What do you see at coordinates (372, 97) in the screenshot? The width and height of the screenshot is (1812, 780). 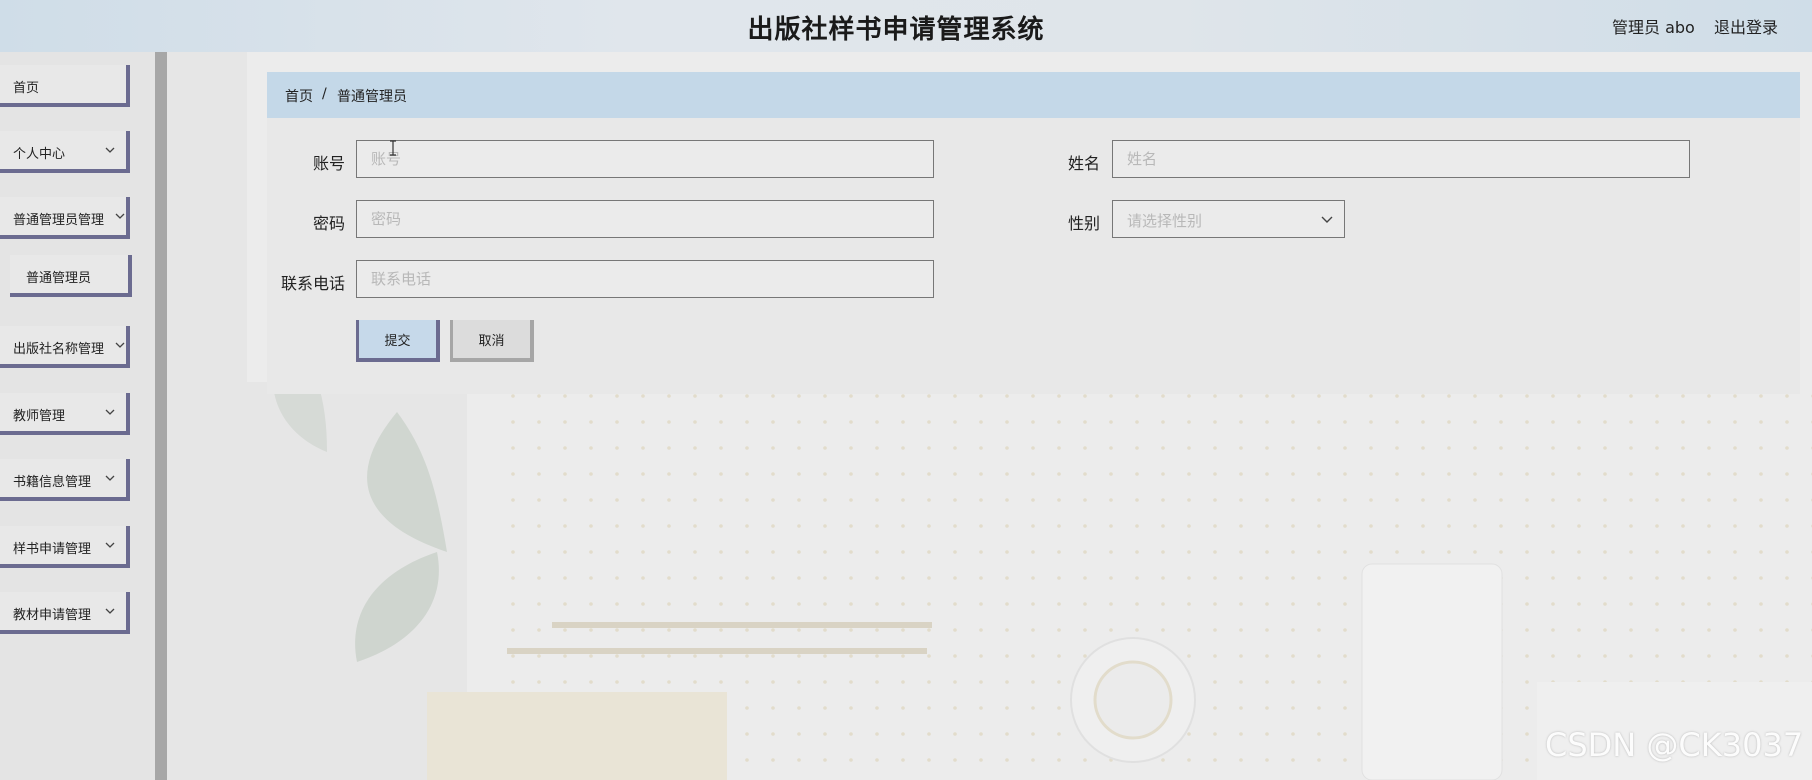 I see `breadcrumb-current: 普通管理员` at bounding box center [372, 97].